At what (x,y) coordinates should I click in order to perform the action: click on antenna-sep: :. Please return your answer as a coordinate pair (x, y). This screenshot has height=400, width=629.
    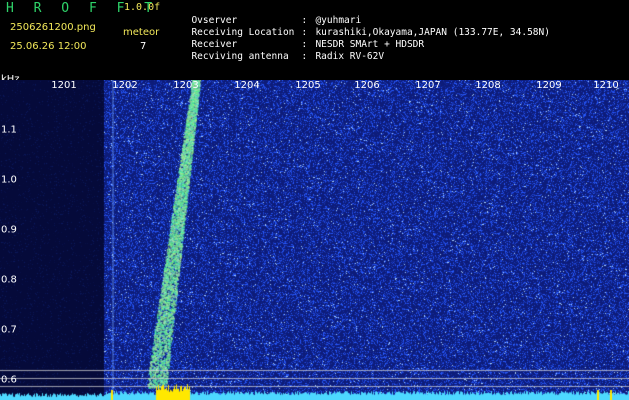
    Looking at the image, I should click on (304, 56).